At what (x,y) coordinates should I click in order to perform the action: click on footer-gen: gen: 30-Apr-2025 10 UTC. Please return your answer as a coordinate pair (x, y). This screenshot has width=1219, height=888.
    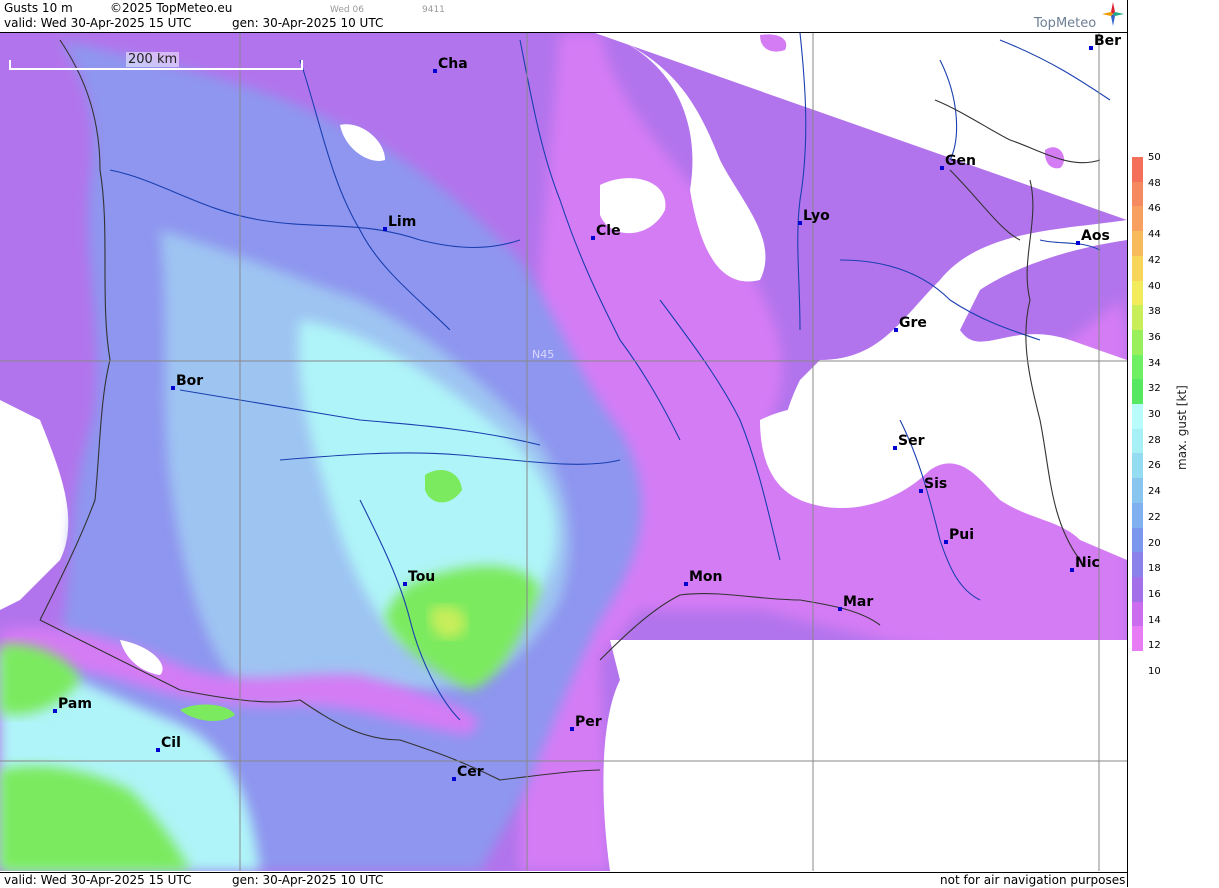
    Looking at the image, I should click on (308, 880).